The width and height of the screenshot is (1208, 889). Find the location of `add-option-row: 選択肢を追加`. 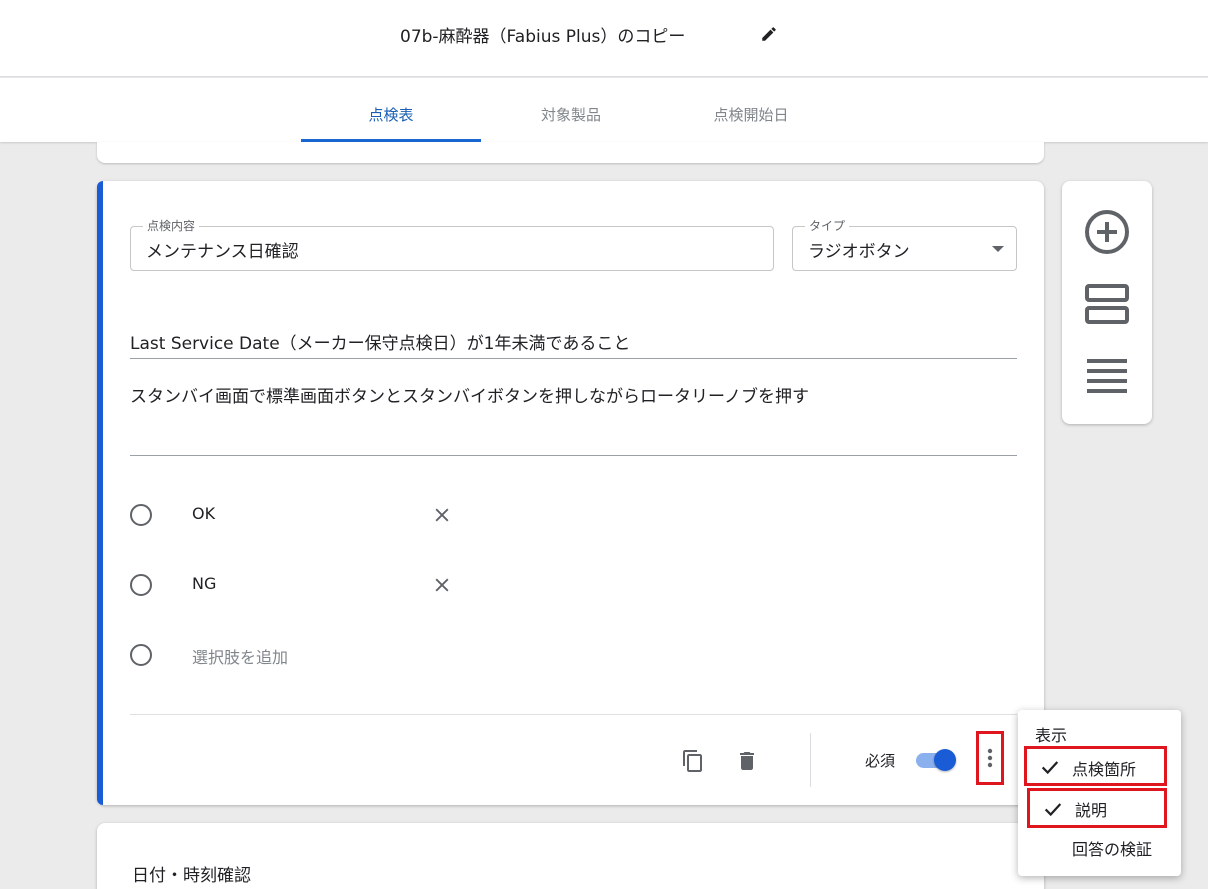

add-option-row: 選択肢を追加 is located at coordinates (330, 656).